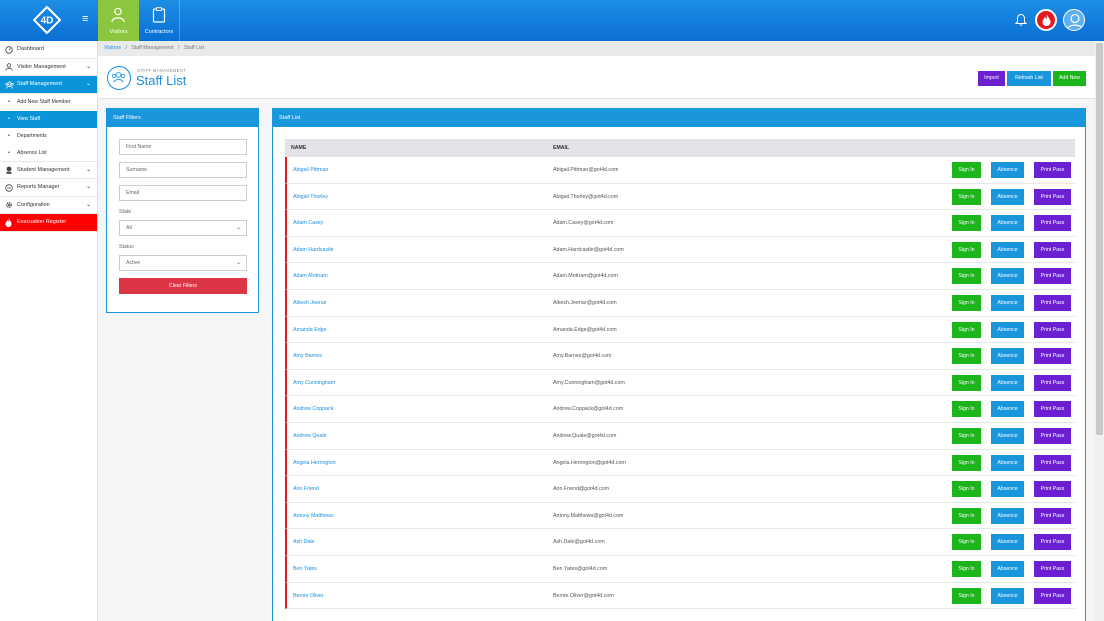 The height and width of the screenshot is (621, 1104). I want to click on sidebar-item-configuration: Configuration ⌄, so click(48, 205).